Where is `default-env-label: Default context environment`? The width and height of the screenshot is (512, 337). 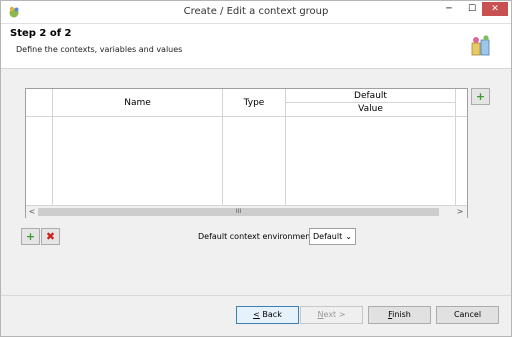 default-env-label: Default context environment is located at coordinates (256, 236).